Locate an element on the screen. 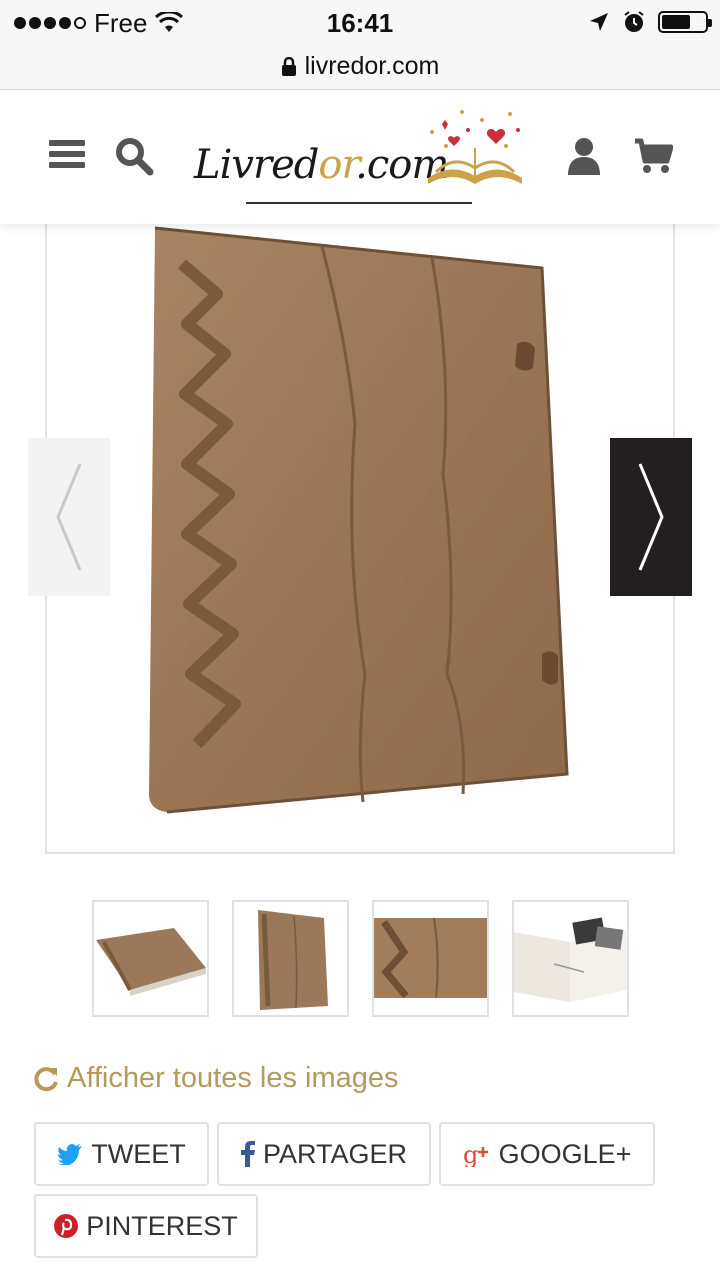  google-plus-button: g GOOGLE+ is located at coordinates (547, 1154).